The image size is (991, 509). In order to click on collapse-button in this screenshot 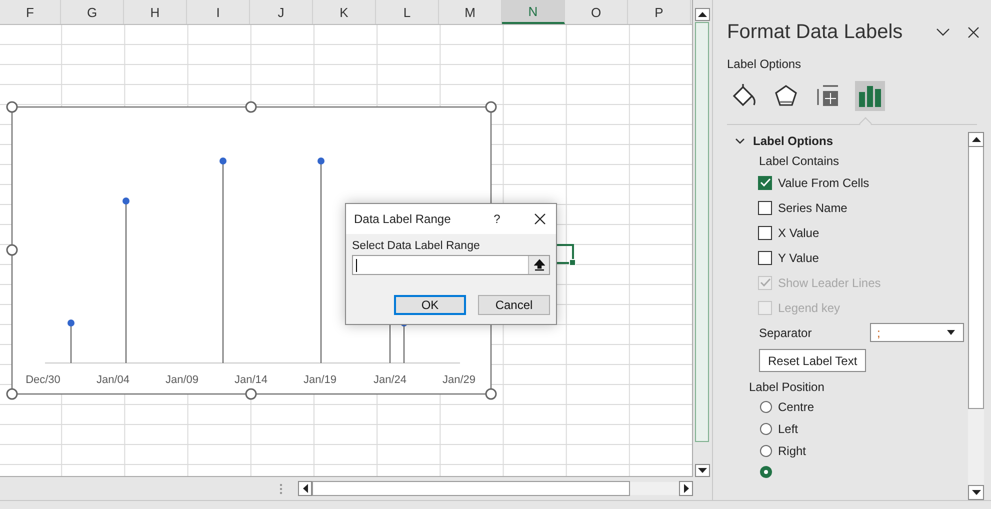, I will do `click(538, 265)`.